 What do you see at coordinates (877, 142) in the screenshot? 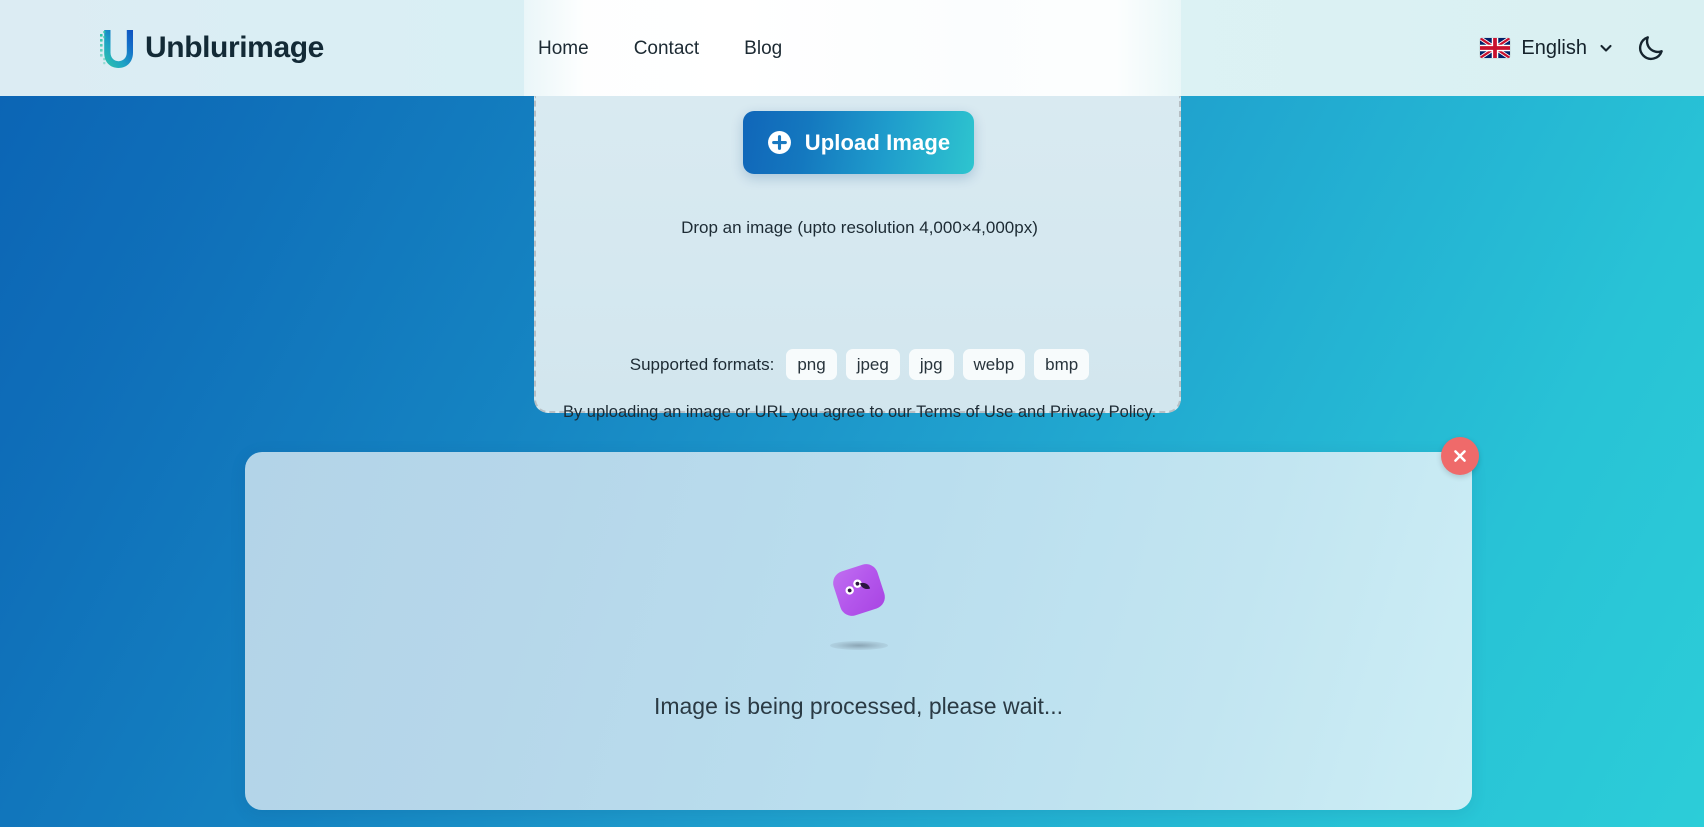
I see `upload-button-label: Upload Image` at bounding box center [877, 142].